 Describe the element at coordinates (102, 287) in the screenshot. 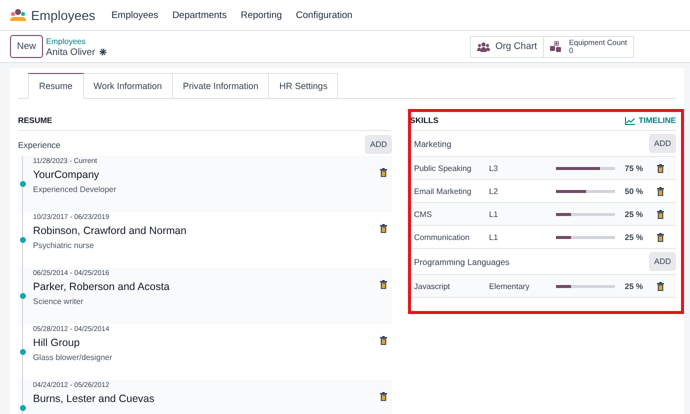

I see `company-name: Parker, Roberson and Acosta` at that location.